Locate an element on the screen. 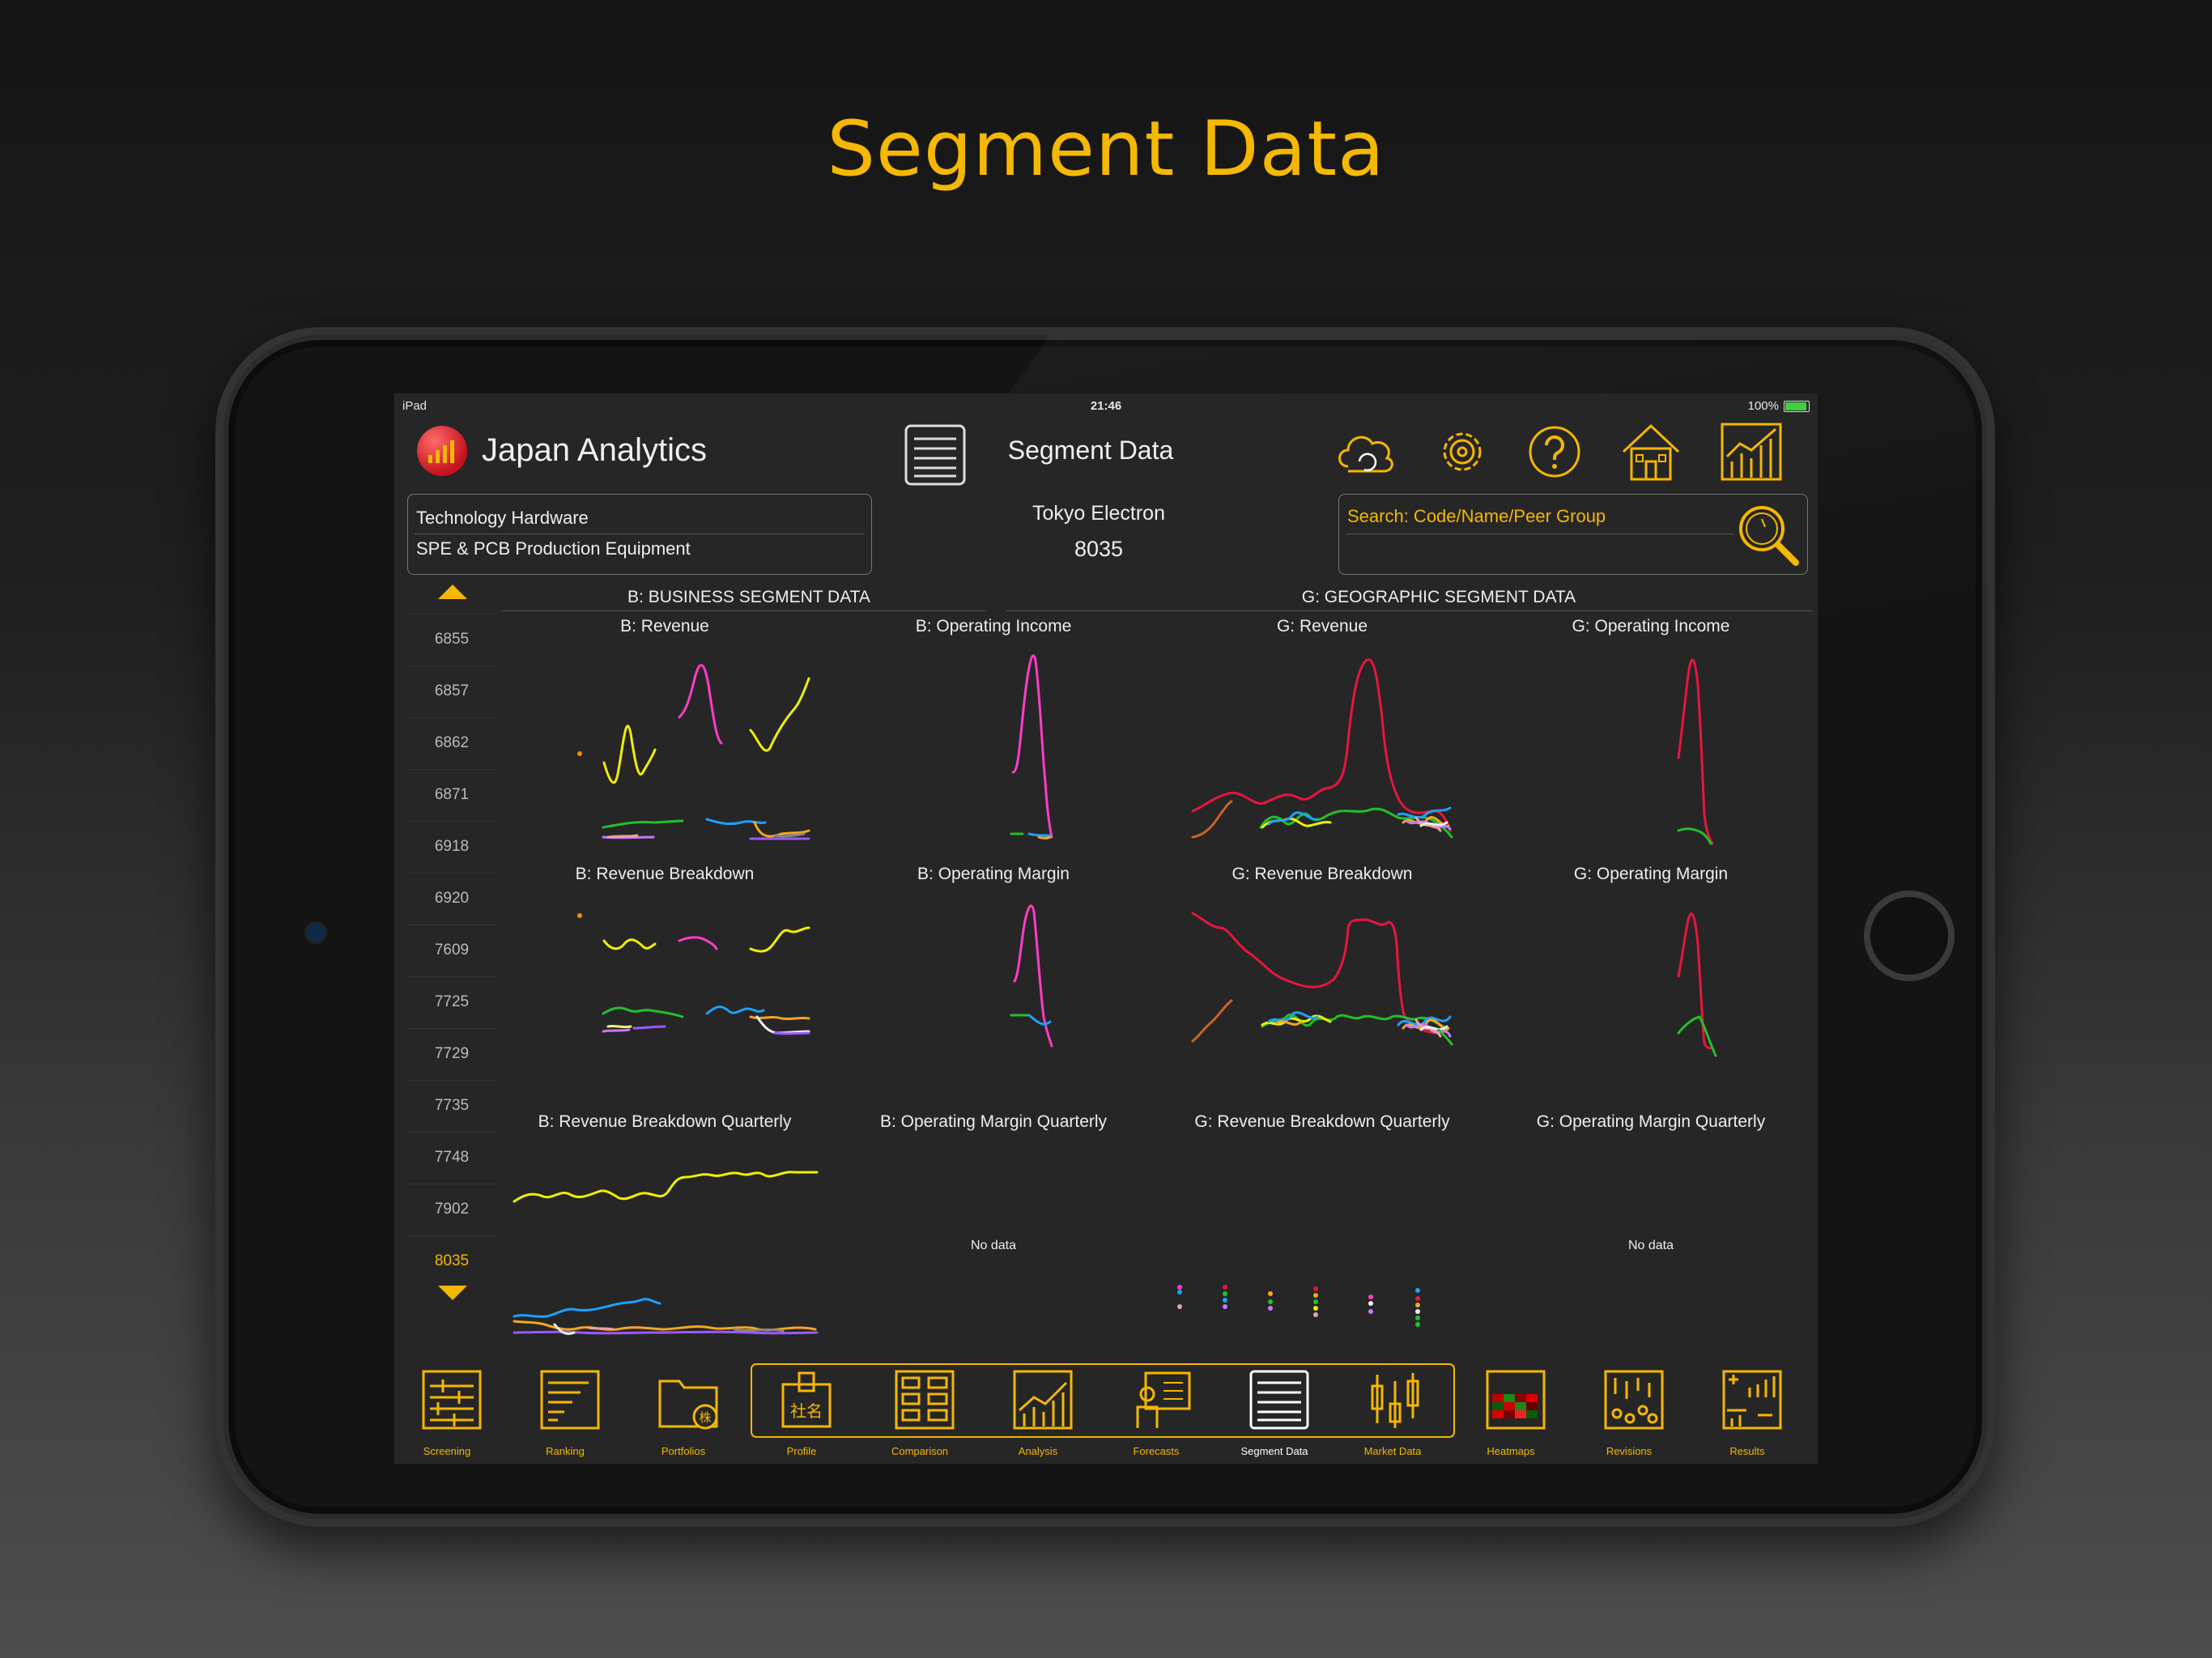 The image size is (2212, 1658). tab-label: Market Data is located at coordinates (1393, 1451).